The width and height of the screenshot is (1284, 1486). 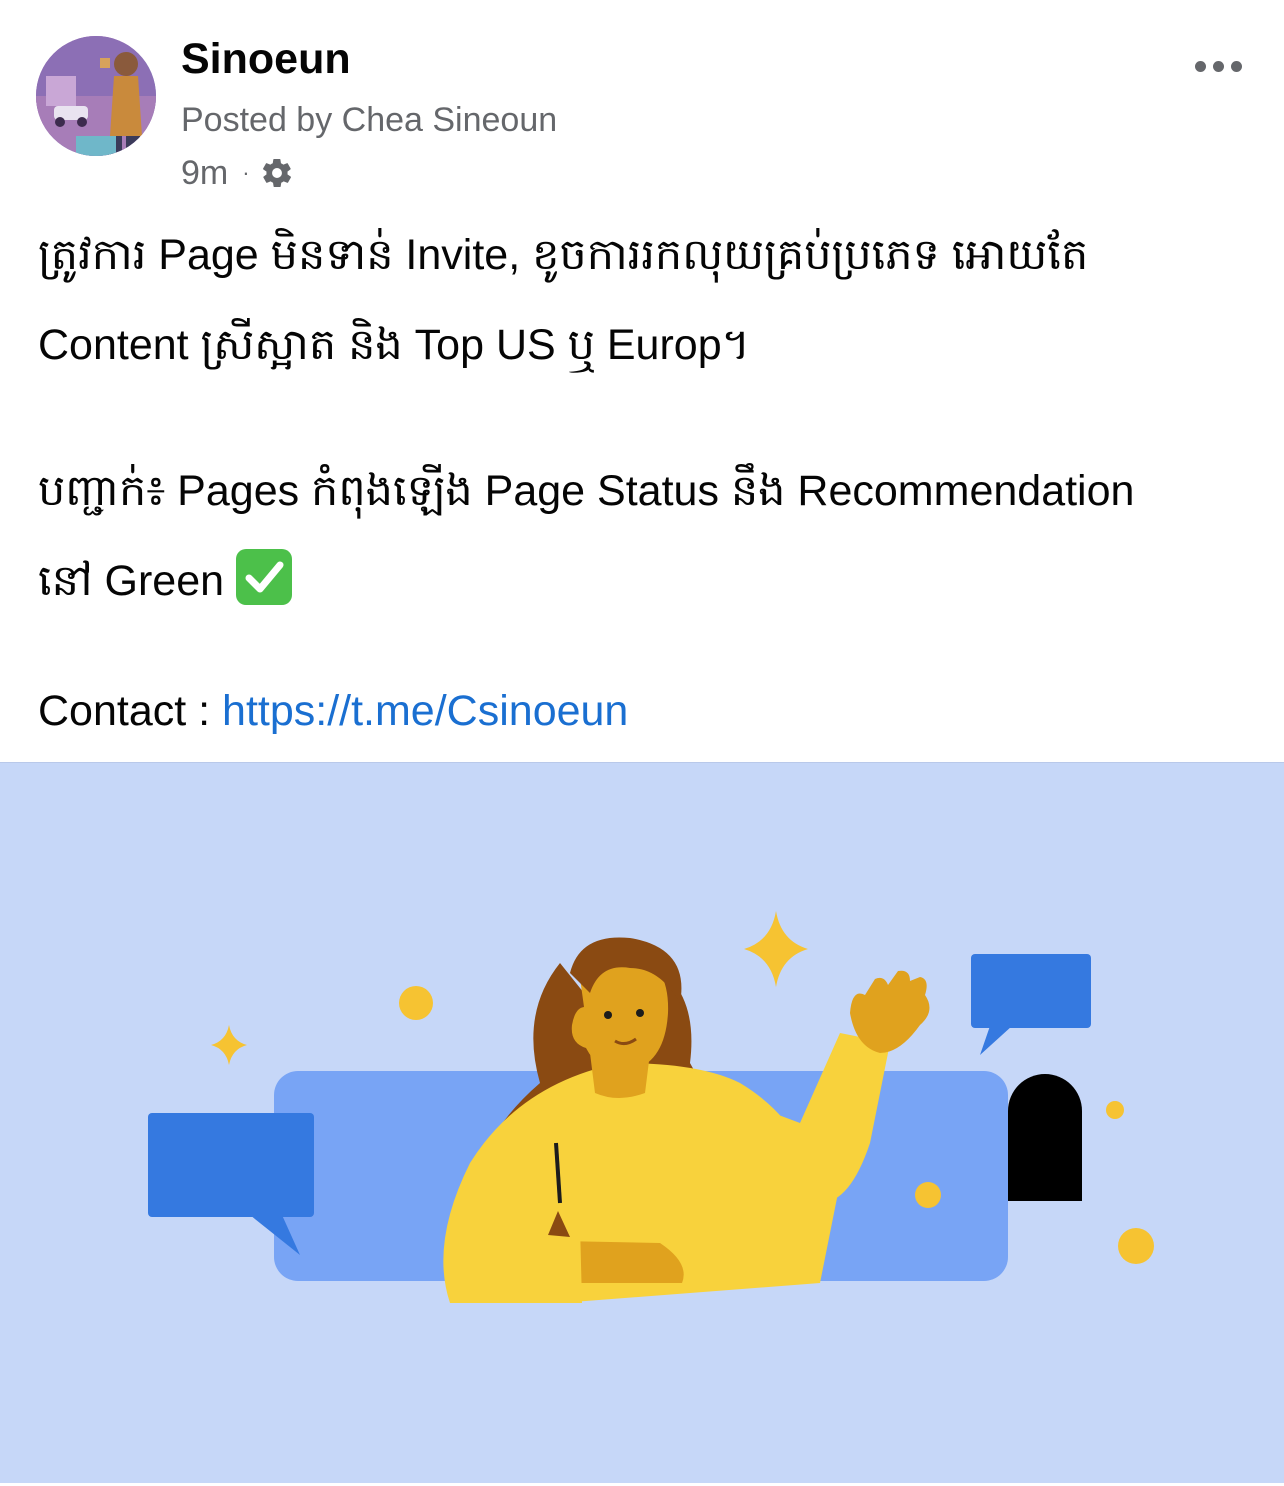 I want to click on post-meta: 9m ·, so click(x=237, y=173).